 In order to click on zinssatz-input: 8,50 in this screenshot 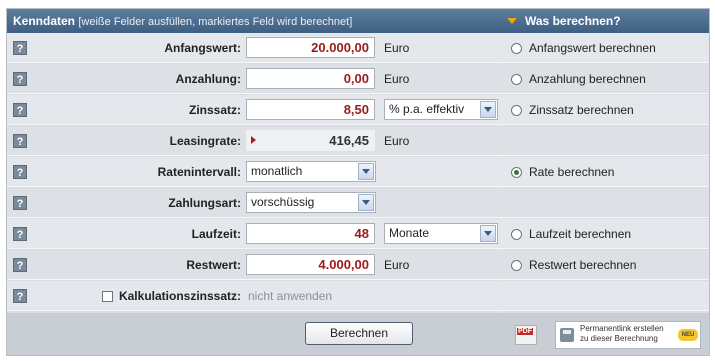, I will do `click(310, 109)`.